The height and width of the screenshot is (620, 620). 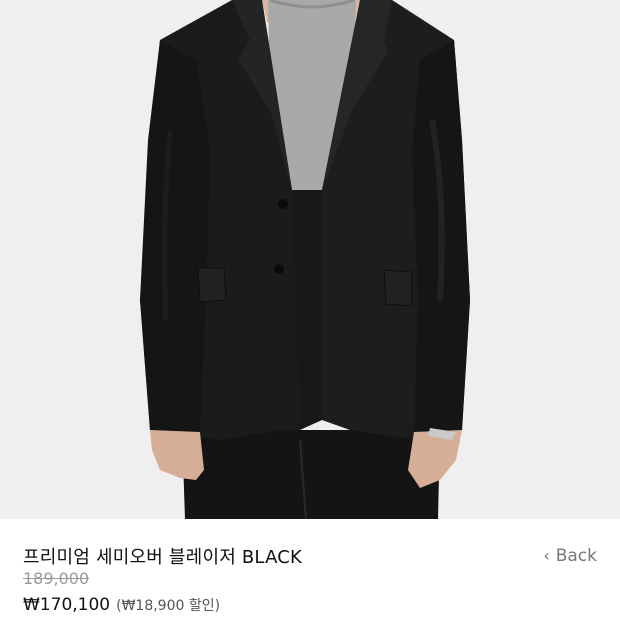 I want to click on discount-amount: (₩18,900 할인), so click(x=168, y=606).